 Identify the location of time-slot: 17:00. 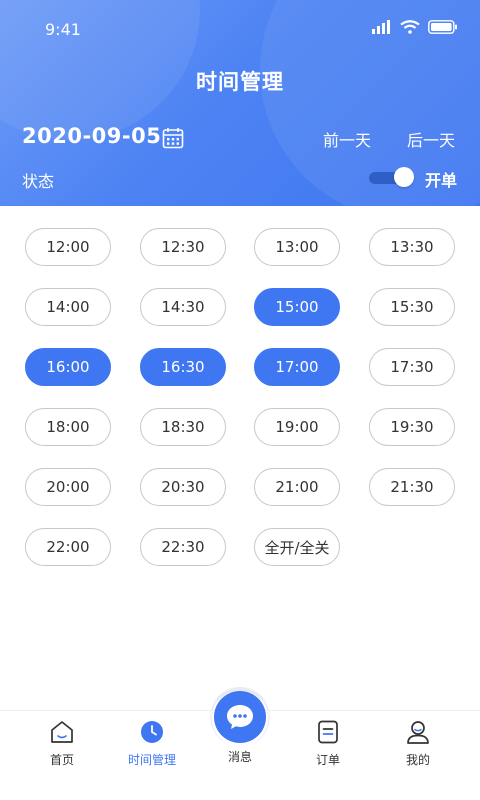
(297, 367).